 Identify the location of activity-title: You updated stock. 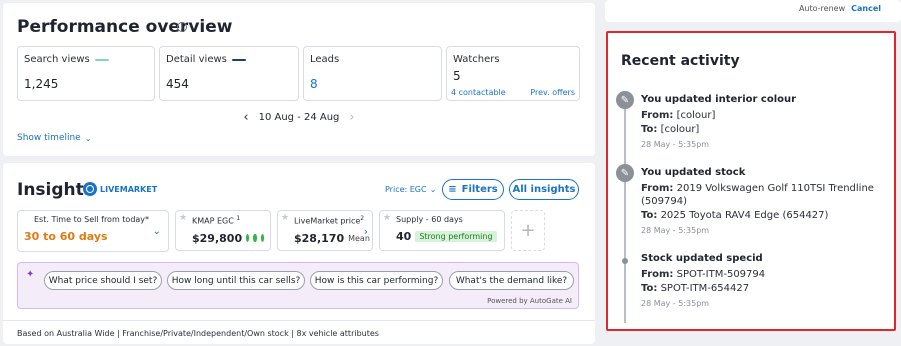
(693, 172).